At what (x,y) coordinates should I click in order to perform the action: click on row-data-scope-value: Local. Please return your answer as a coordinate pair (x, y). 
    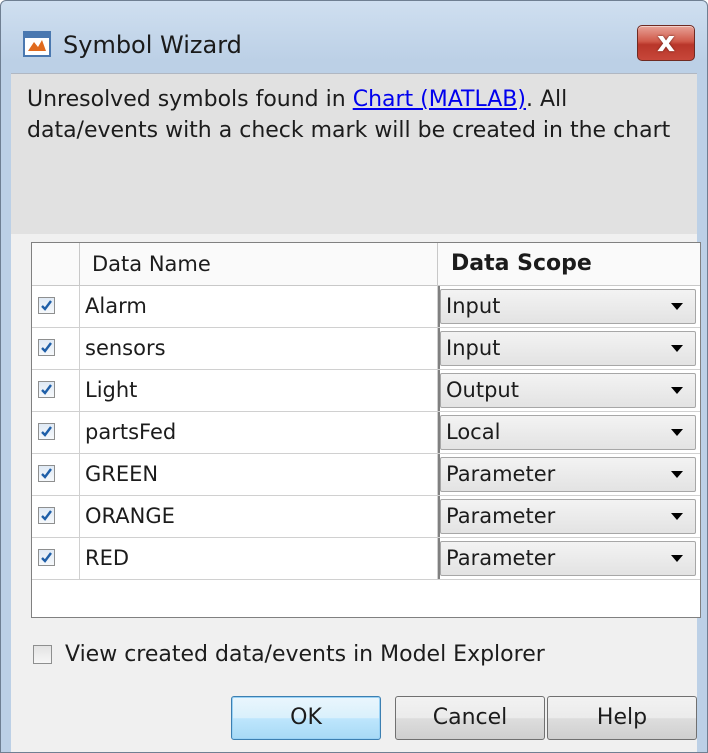
    Looking at the image, I should click on (473, 432).